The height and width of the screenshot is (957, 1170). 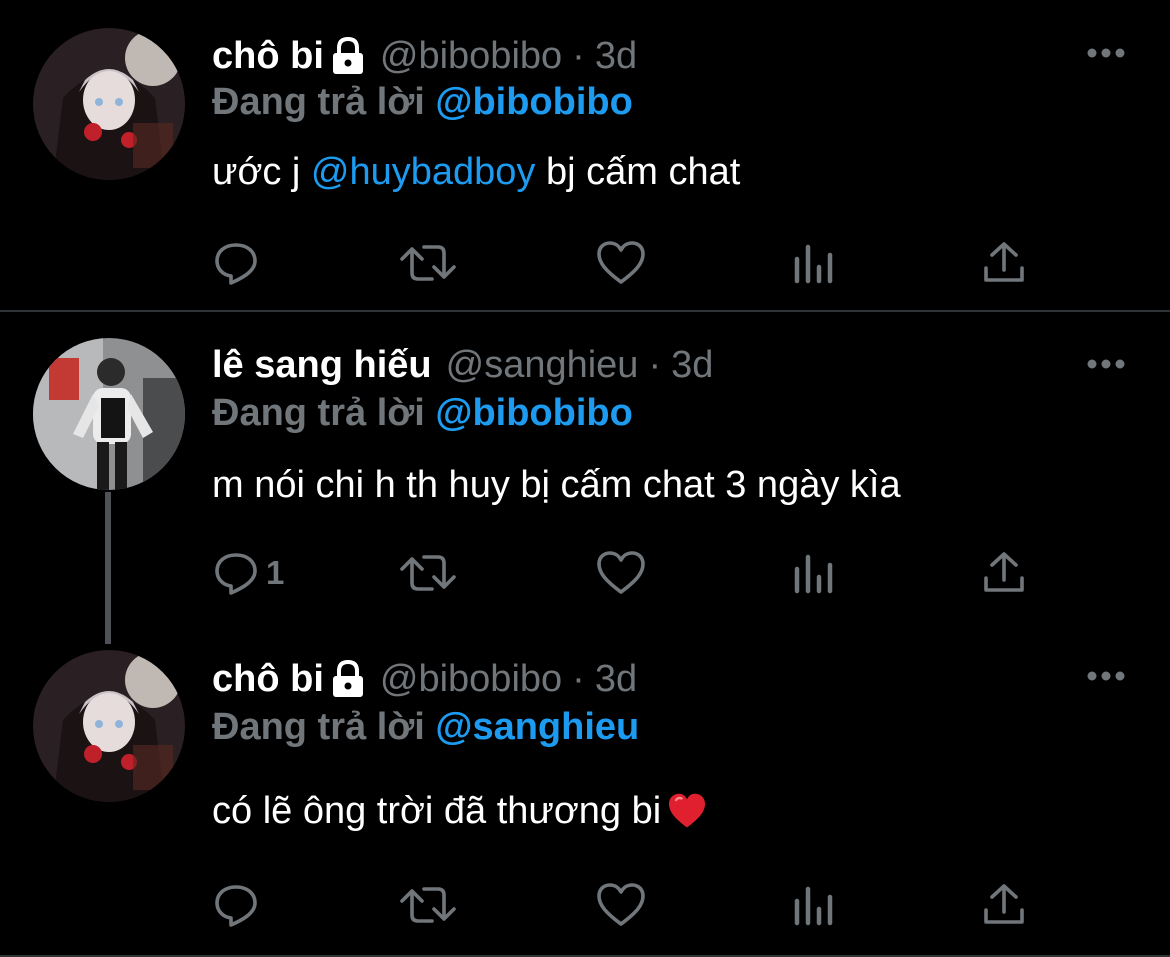 What do you see at coordinates (437, 811) in the screenshot?
I see `tweet-text-content: có lẽ ông trời đã thương bi` at bounding box center [437, 811].